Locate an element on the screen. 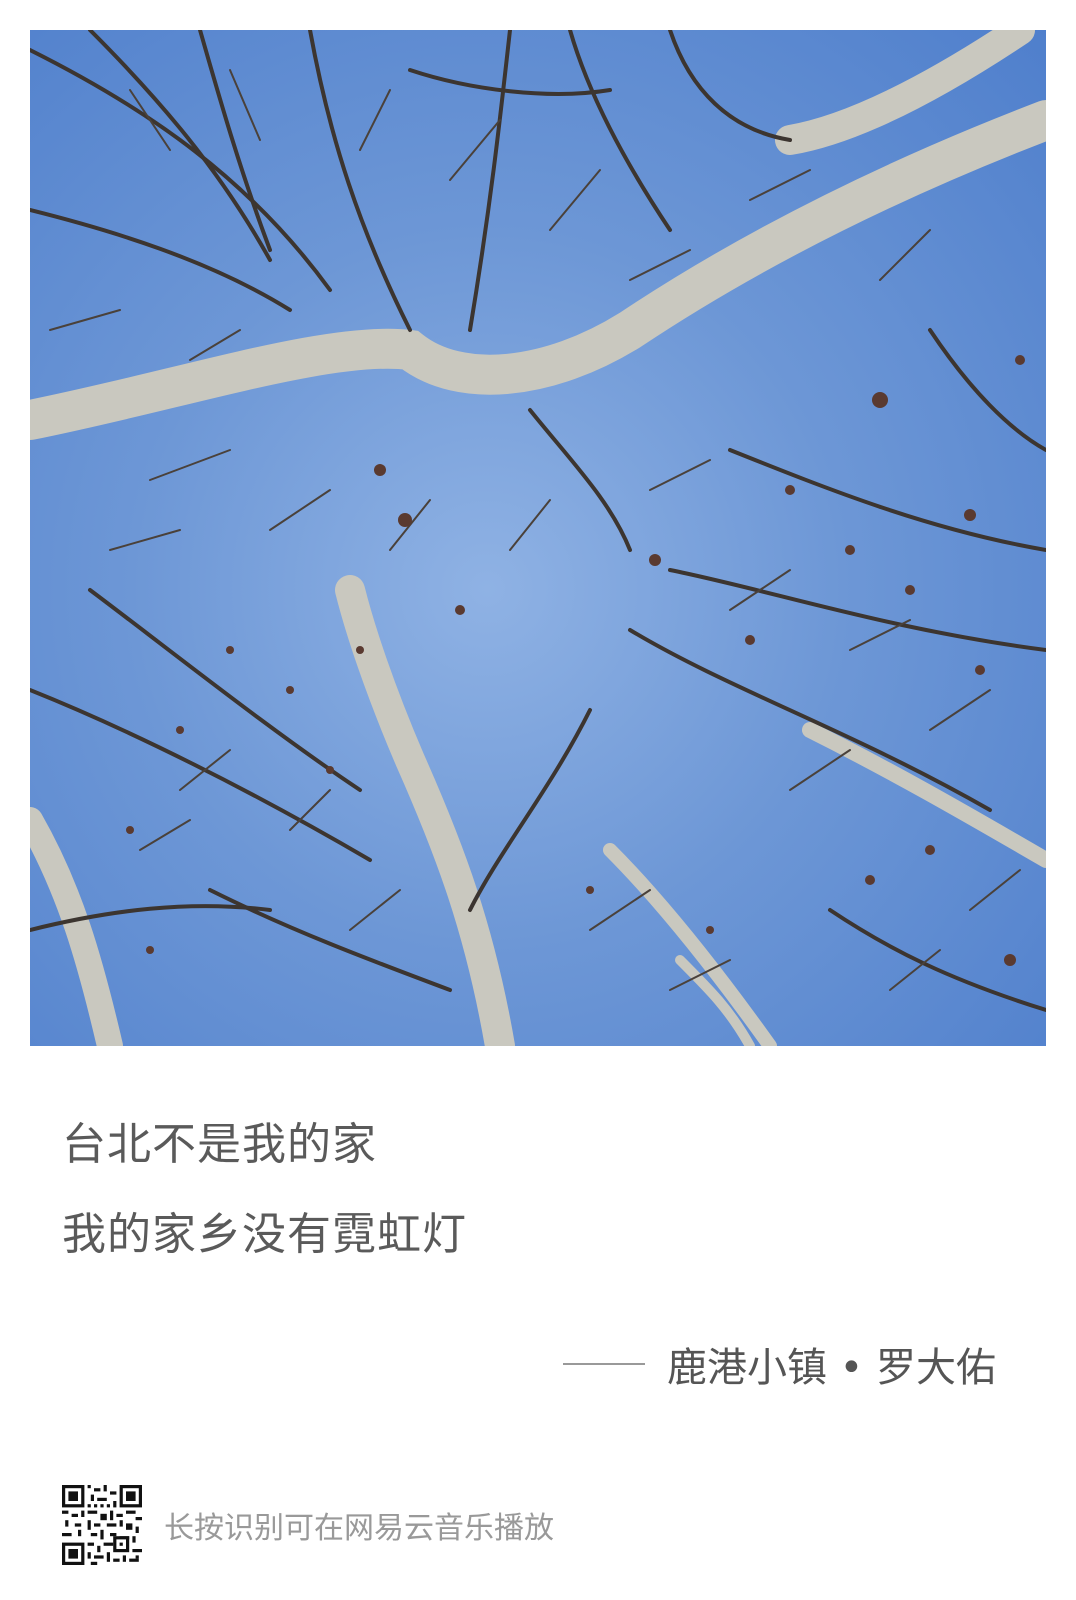 The height and width of the screenshot is (1600, 1076). song-credit-text: 鹿港小镇 • 罗大佑 is located at coordinates (831, 1368).